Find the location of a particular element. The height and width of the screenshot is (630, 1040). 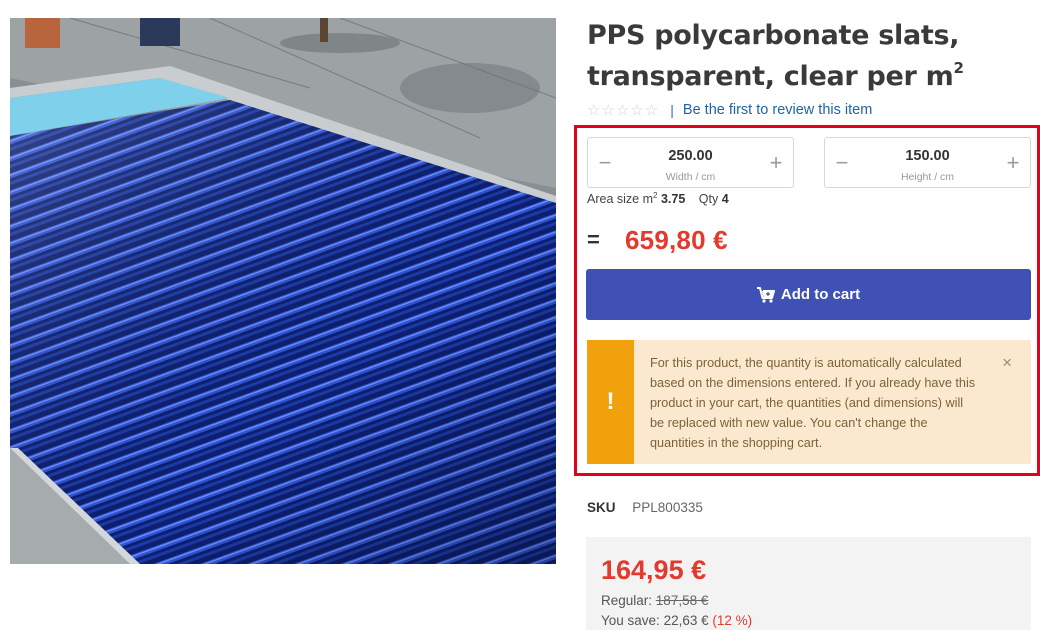

height-value: 150.00 is located at coordinates (927, 156).